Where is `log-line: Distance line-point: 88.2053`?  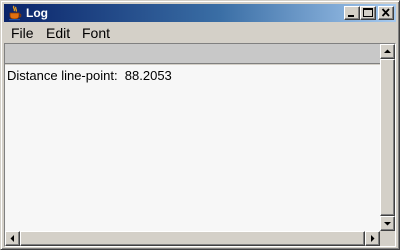 log-line: Distance line-point: 88.2053 is located at coordinates (89, 75).